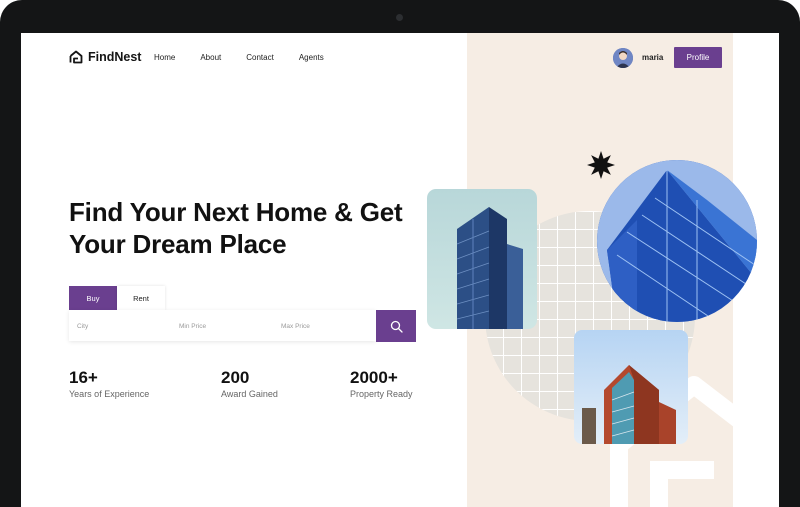 The height and width of the screenshot is (507, 800). I want to click on max-price-input, so click(328, 326).